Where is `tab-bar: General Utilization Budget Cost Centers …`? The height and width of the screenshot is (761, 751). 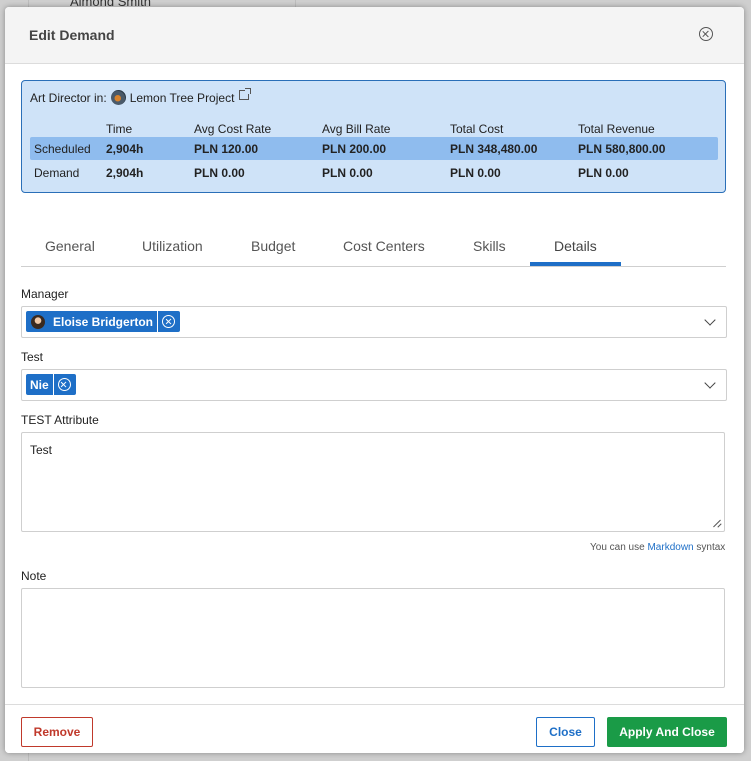 tab-bar: General Utilization Budget Cost Centers … is located at coordinates (373, 250).